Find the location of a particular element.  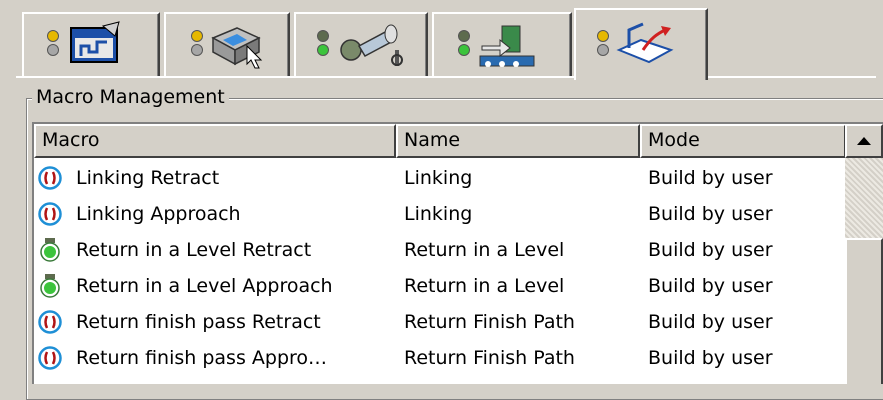

macro-label: Linking Approach is located at coordinates (158, 214).